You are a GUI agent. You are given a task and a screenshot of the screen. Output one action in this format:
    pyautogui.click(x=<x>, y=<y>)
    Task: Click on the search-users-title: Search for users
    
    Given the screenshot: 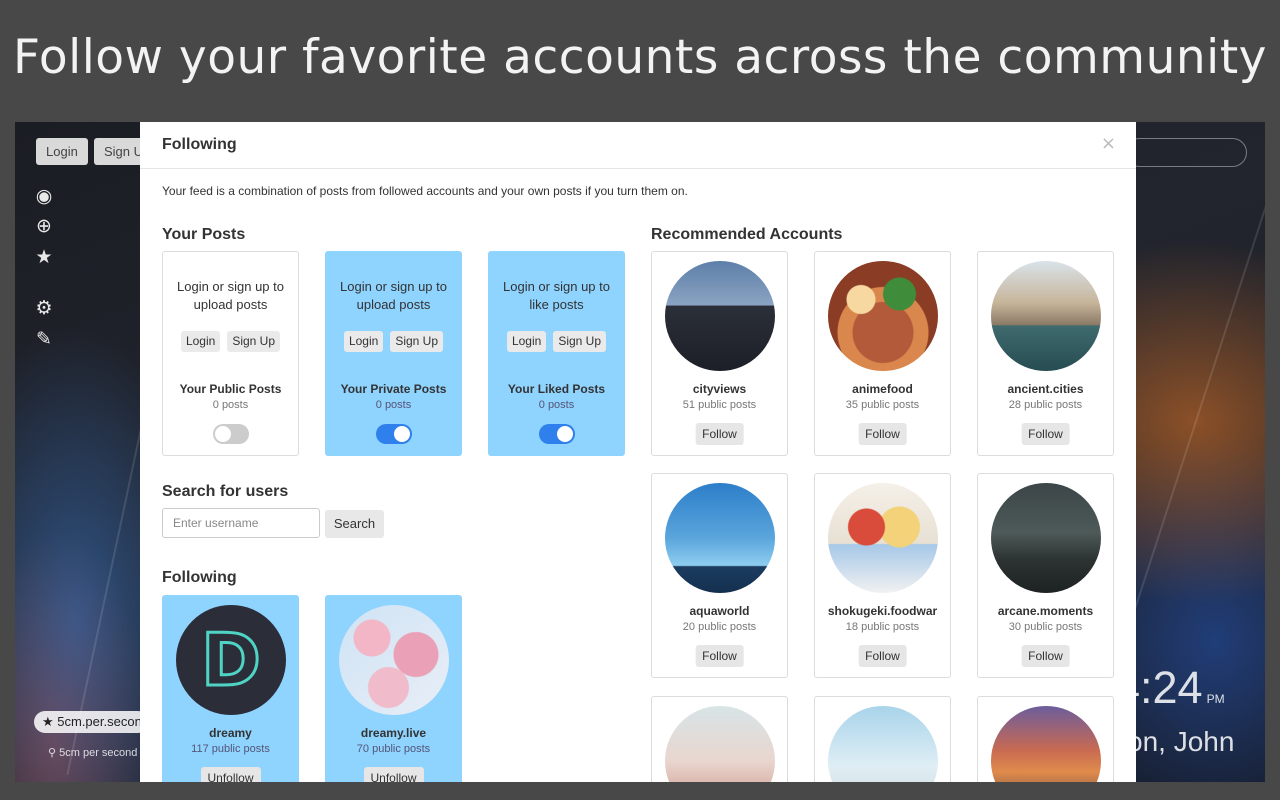 What is the action you would take?
    pyautogui.click(x=225, y=491)
    